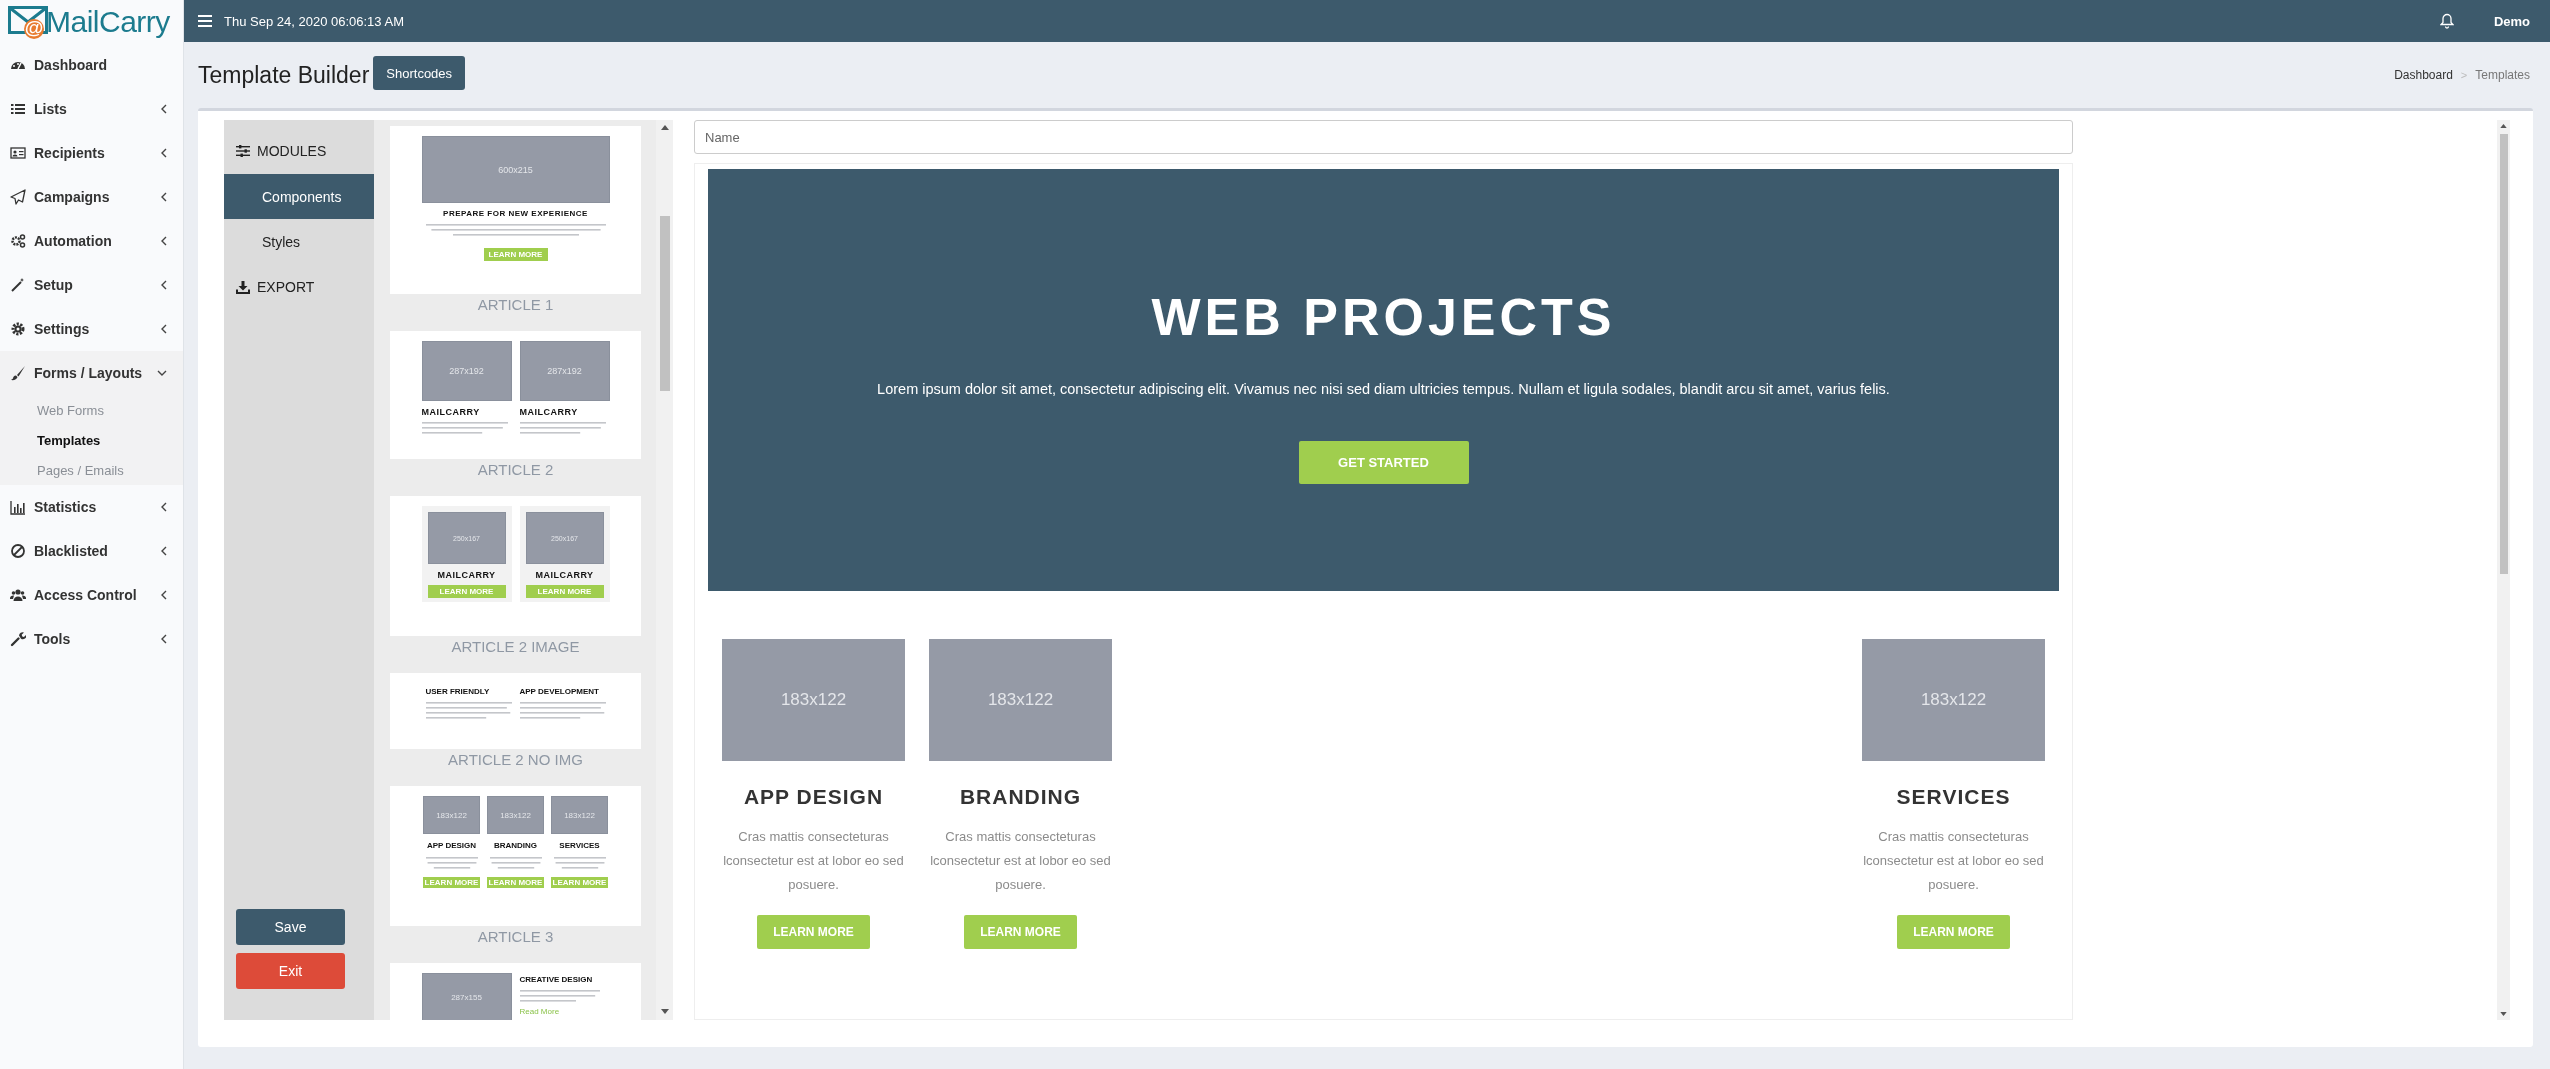 This screenshot has width=2550, height=1069. Describe the element at coordinates (91, 507) in the screenshot. I see `sidebar-item: Statistics` at that location.